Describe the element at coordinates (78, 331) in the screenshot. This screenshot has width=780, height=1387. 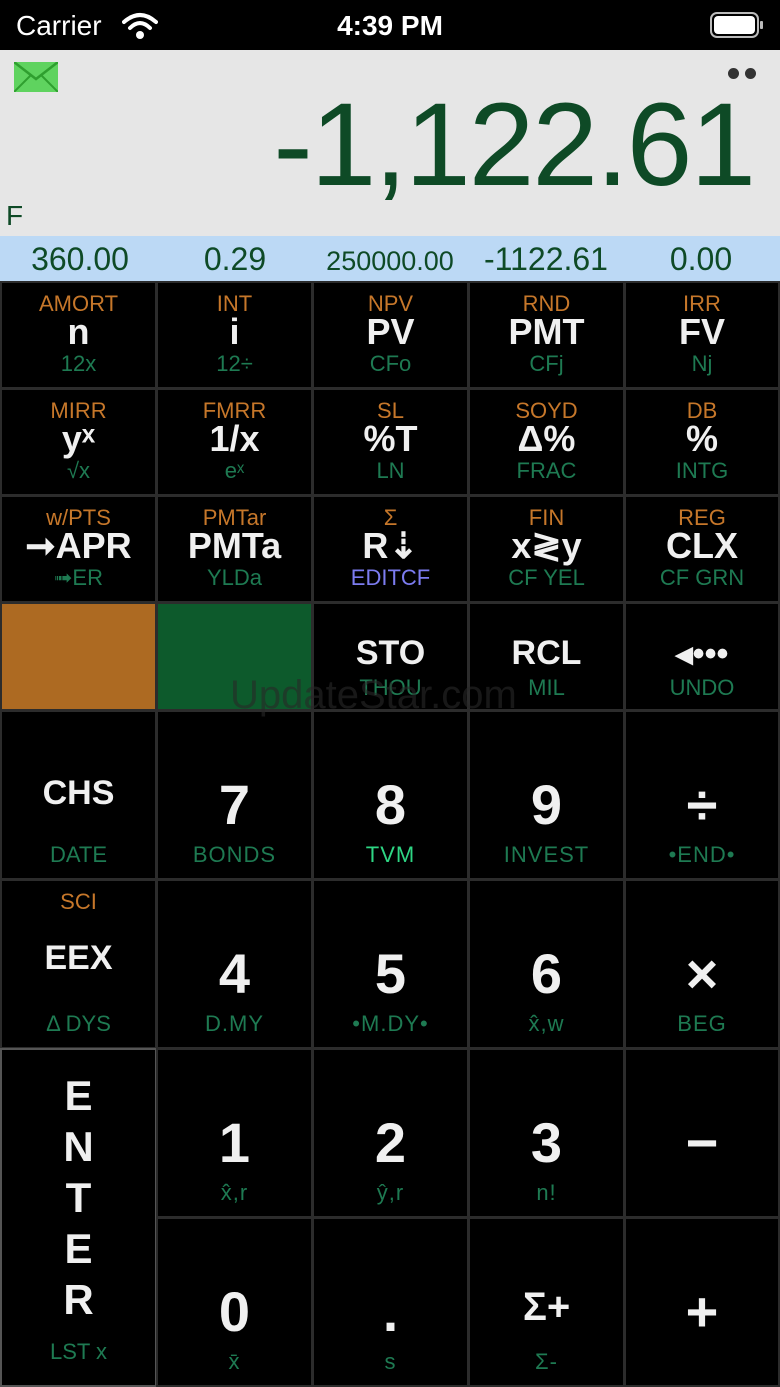
I see `key-label: n` at that location.